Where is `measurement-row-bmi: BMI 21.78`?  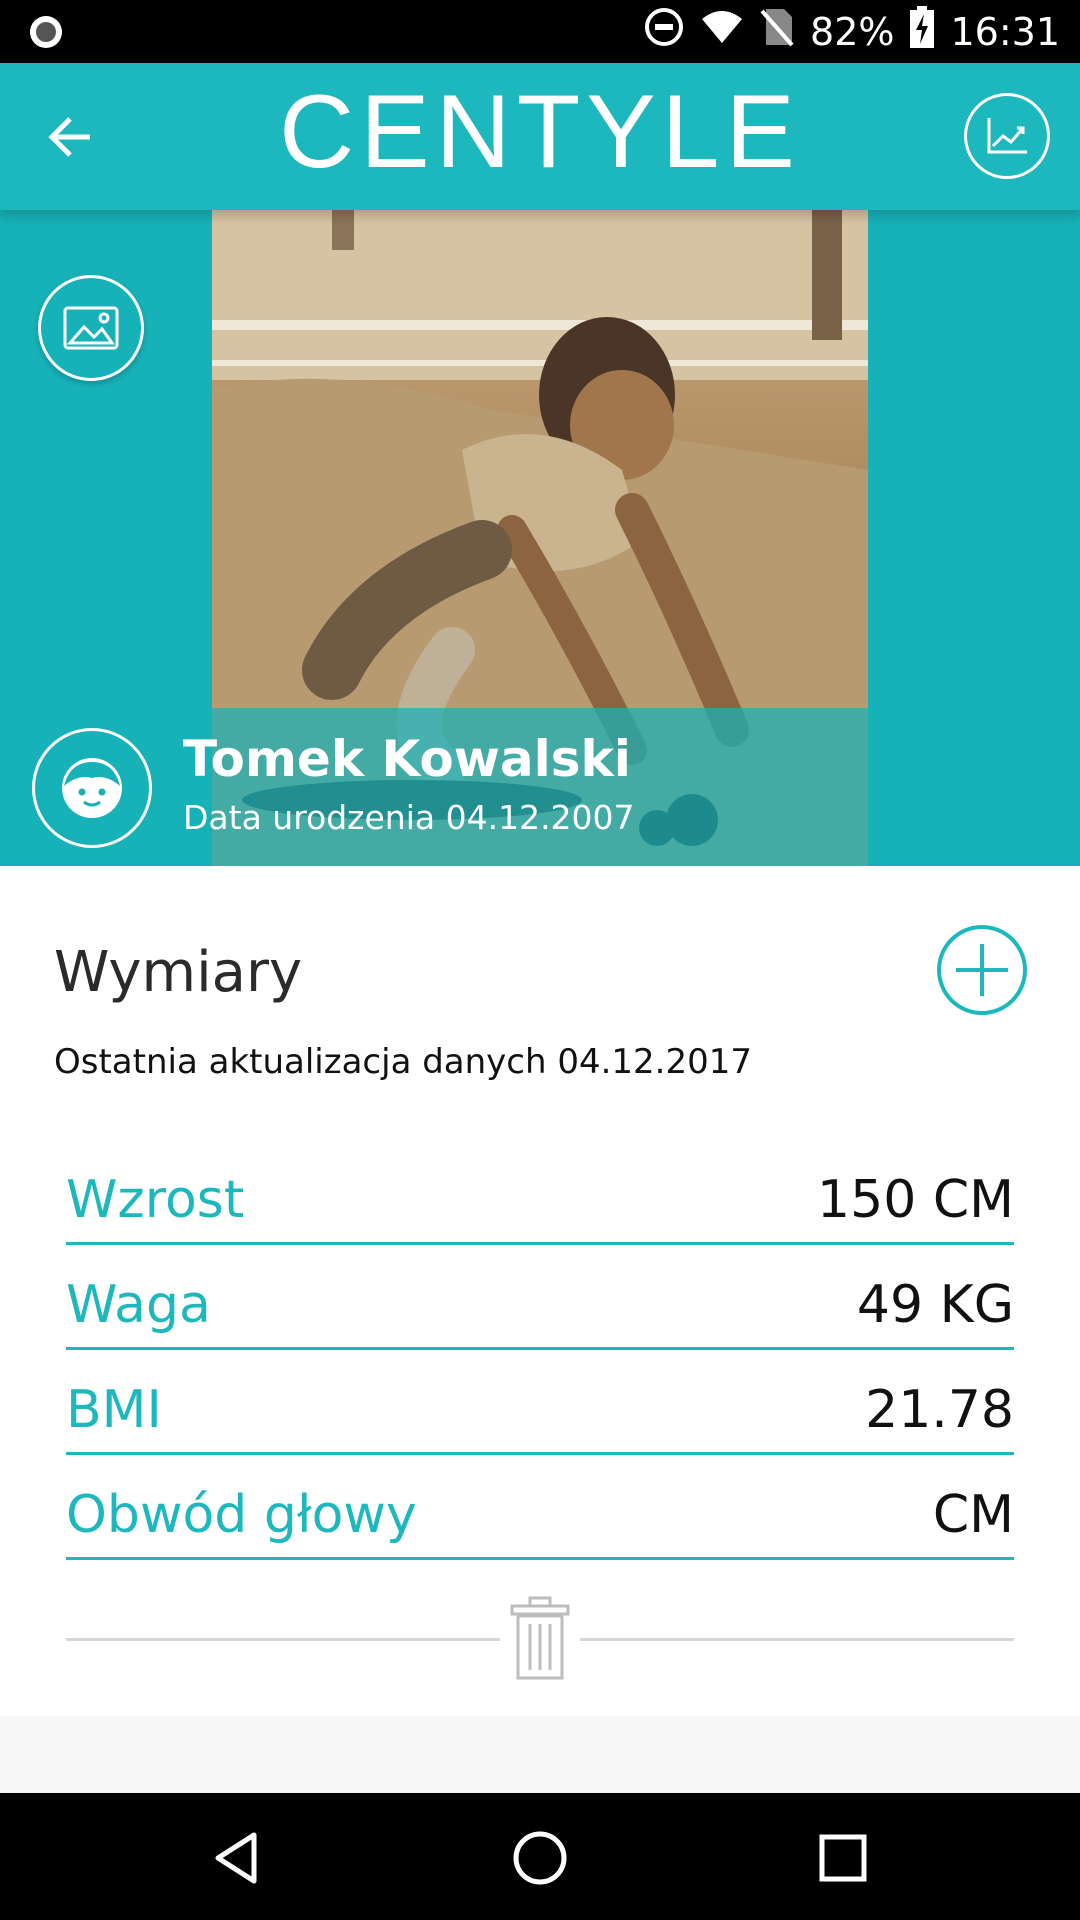 measurement-row-bmi: BMI 21.78 is located at coordinates (540, 1402).